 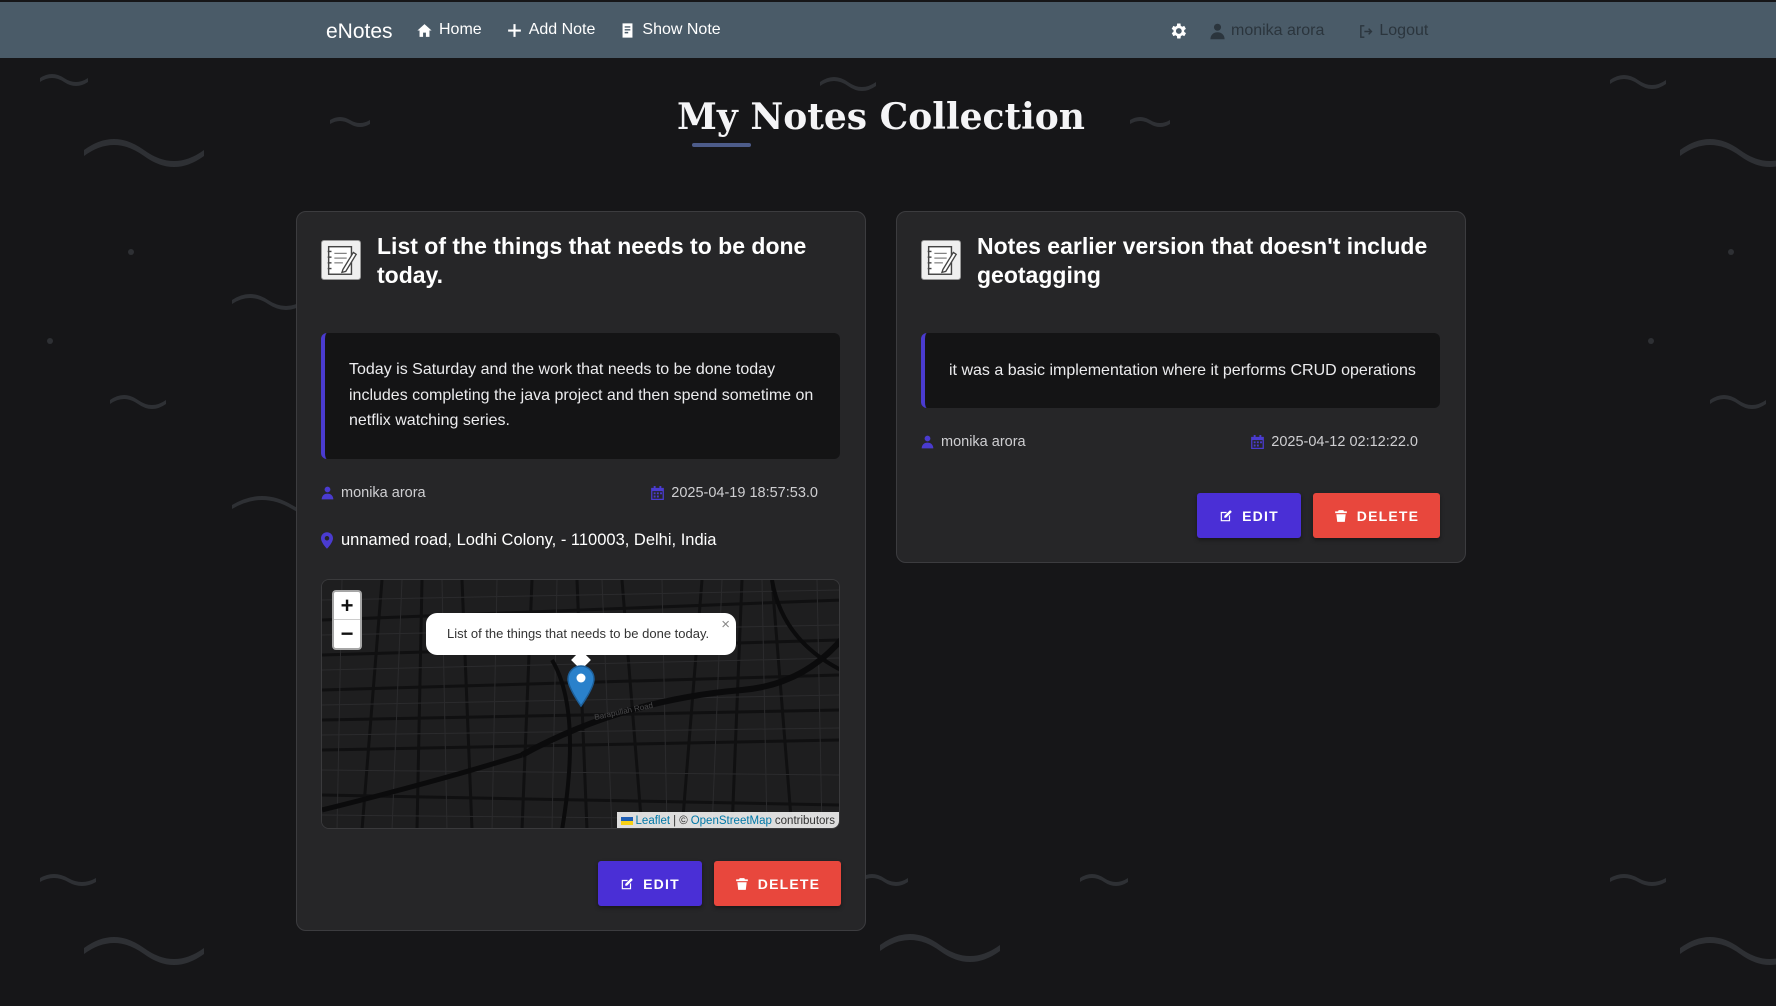 I want to click on note-date: 2025-04-19 18:57:53.0, so click(x=734, y=493).